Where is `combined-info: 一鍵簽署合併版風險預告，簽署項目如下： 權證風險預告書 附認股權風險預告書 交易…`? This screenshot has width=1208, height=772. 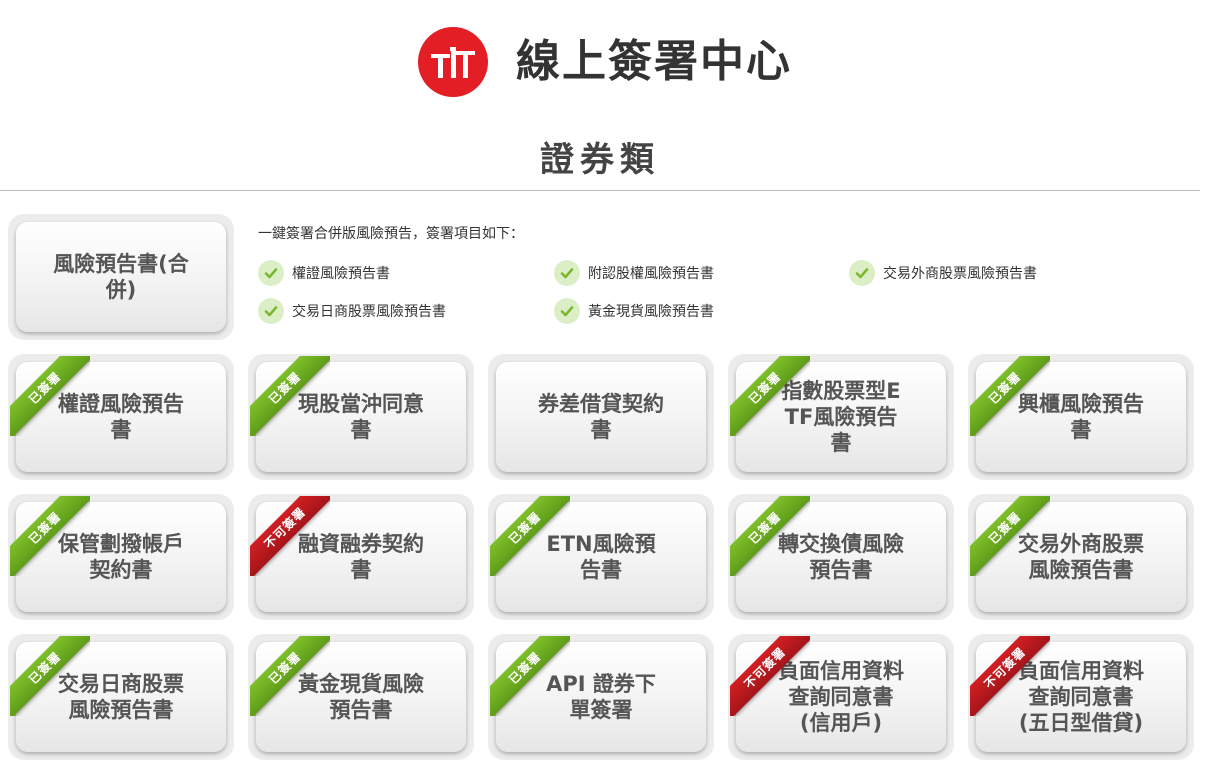 combined-info: 一鍵簽署合併版風險預告，簽署項目如下： 權證風險預告書 附認股權風險預告書 交易… is located at coordinates (723, 275).